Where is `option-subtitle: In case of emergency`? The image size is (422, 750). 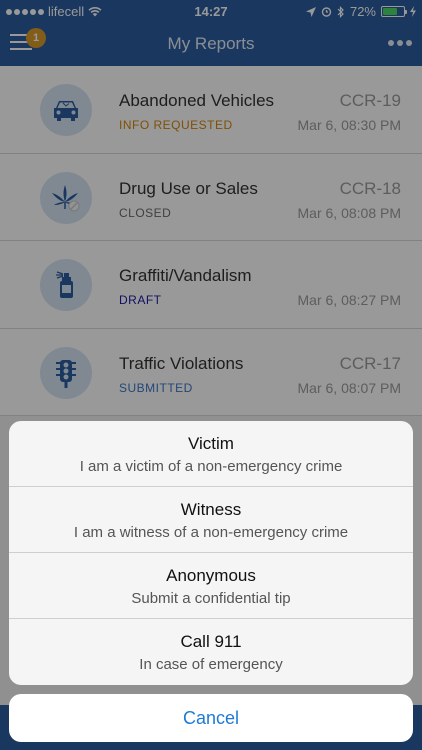
option-subtitle: In case of emergency is located at coordinates (211, 664).